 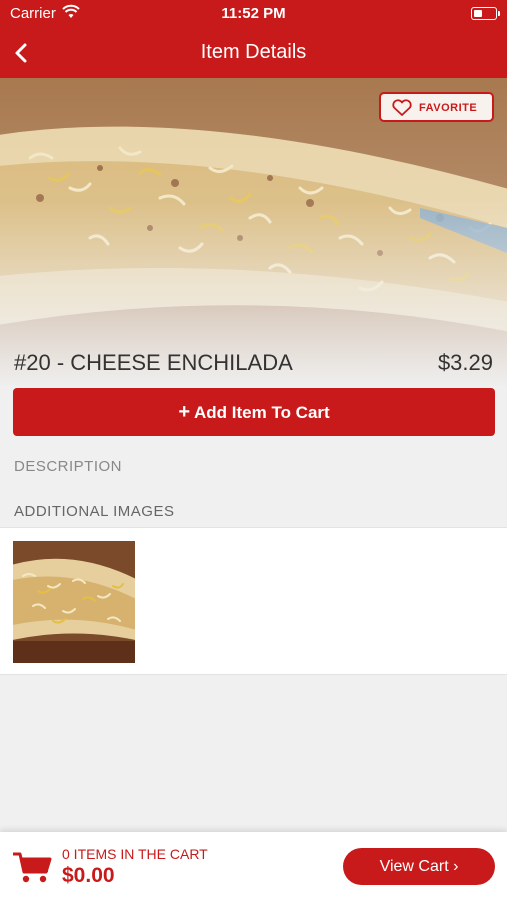 I want to click on clock: 11:52 PM, so click(x=253, y=13).